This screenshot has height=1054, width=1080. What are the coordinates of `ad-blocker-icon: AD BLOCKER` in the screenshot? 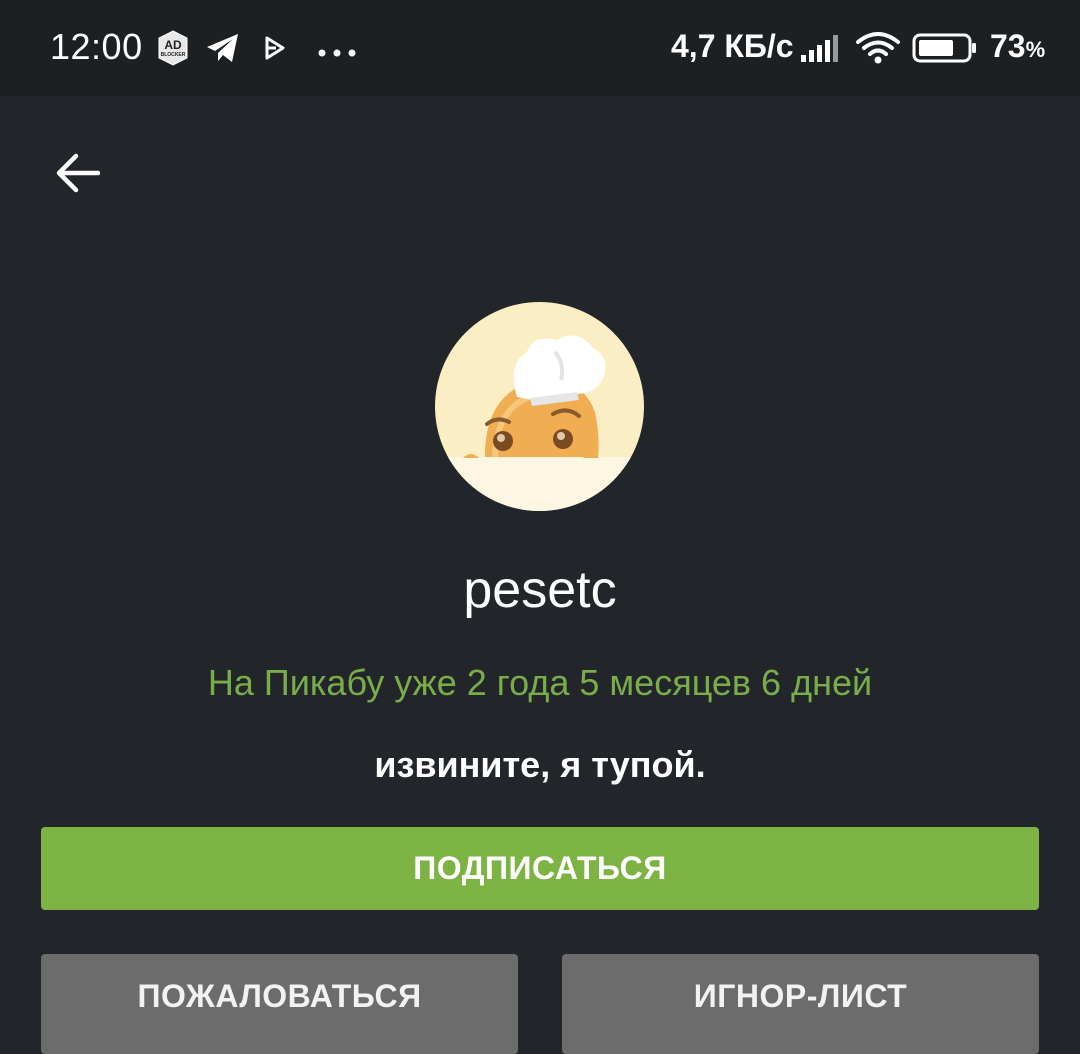 It's located at (173, 50).